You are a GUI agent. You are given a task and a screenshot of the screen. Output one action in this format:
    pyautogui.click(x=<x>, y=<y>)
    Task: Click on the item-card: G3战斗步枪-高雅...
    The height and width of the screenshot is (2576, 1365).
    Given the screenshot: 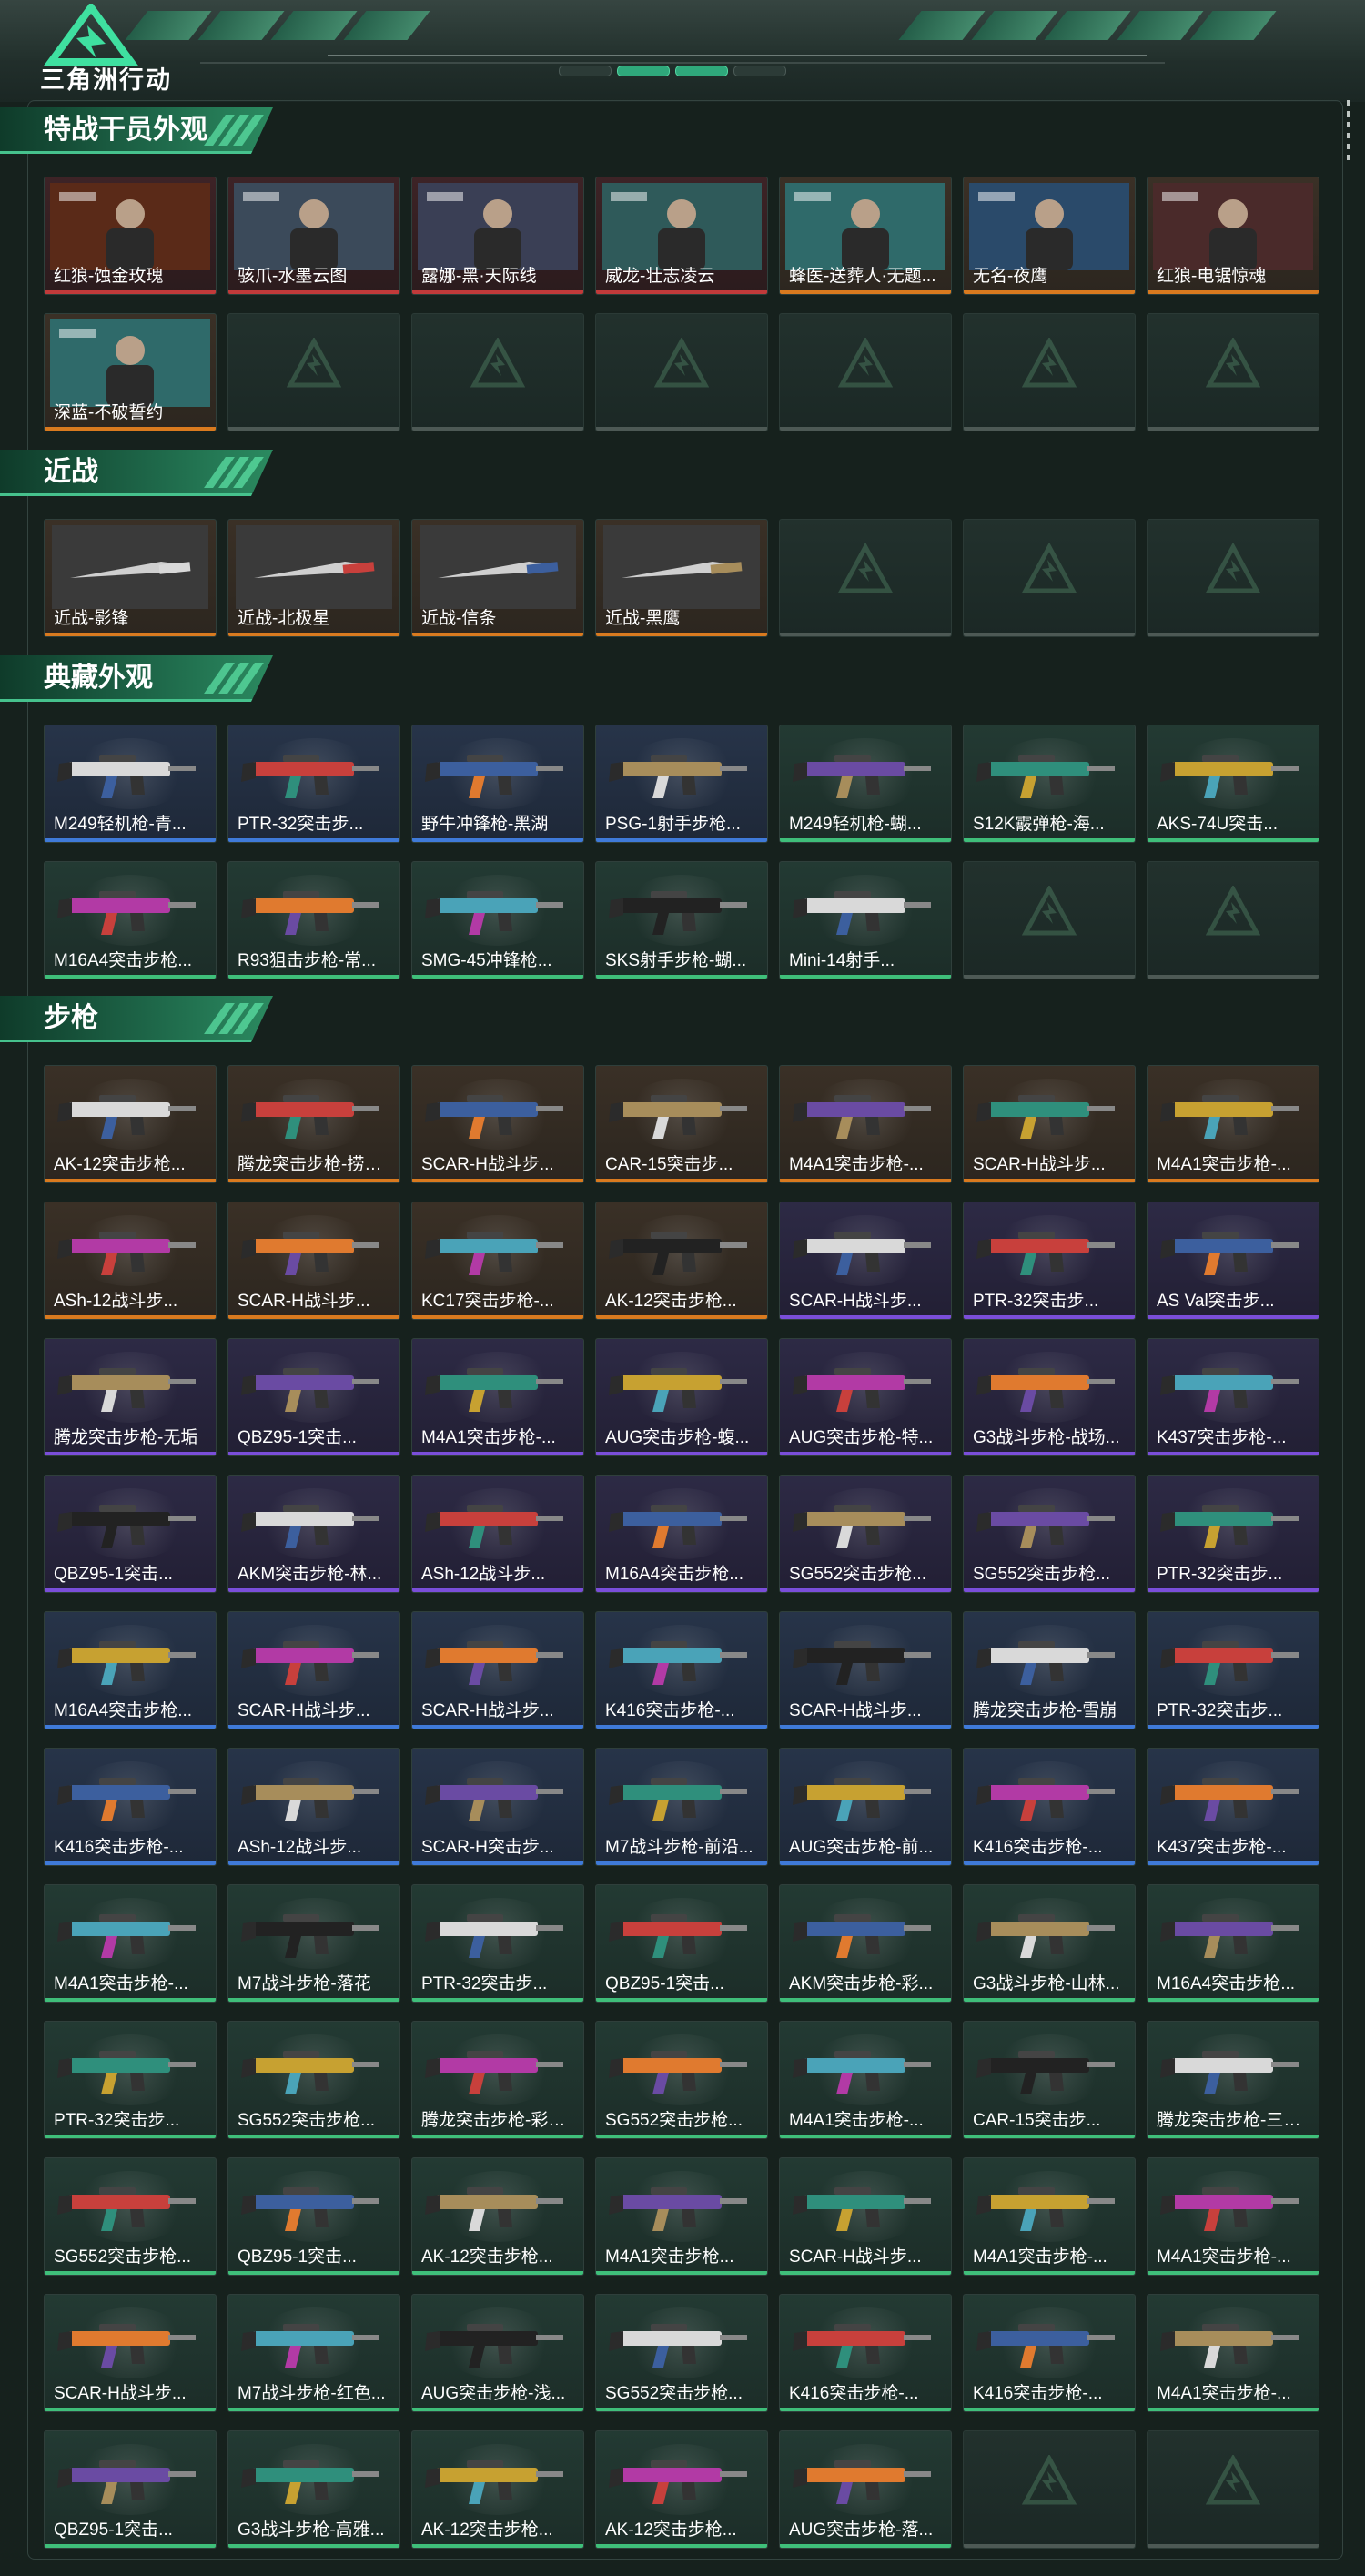 What is the action you would take?
    pyautogui.click(x=314, y=2489)
    